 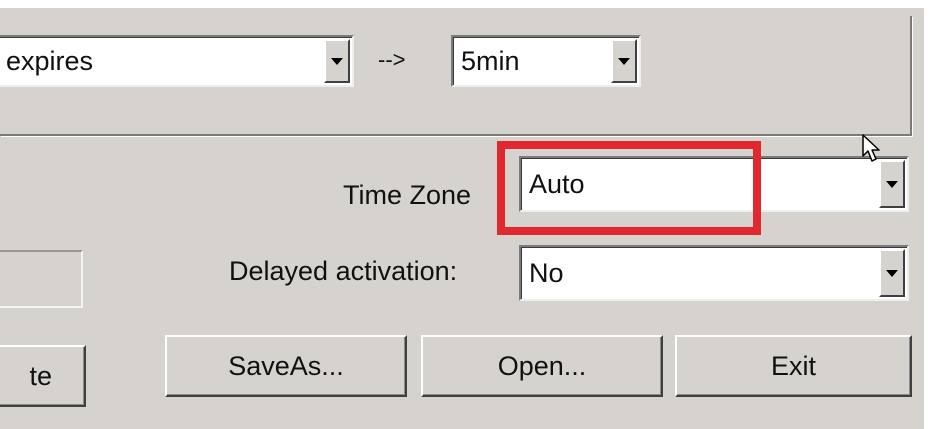 I want to click on delayed-activation-value: No, so click(x=546, y=272).